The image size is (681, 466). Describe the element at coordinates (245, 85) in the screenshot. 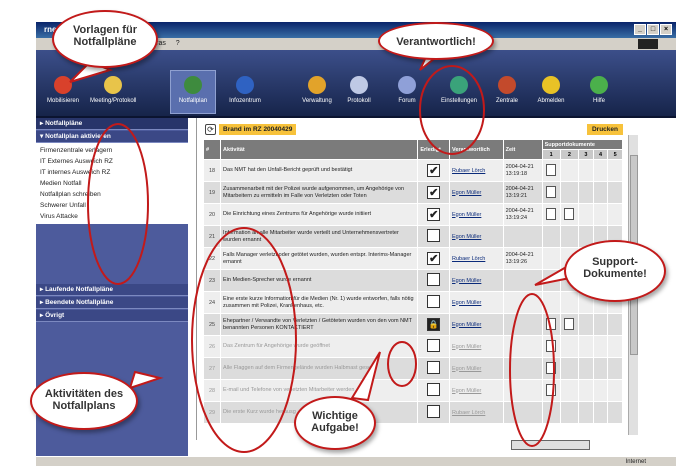

I see `info-icon` at that location.